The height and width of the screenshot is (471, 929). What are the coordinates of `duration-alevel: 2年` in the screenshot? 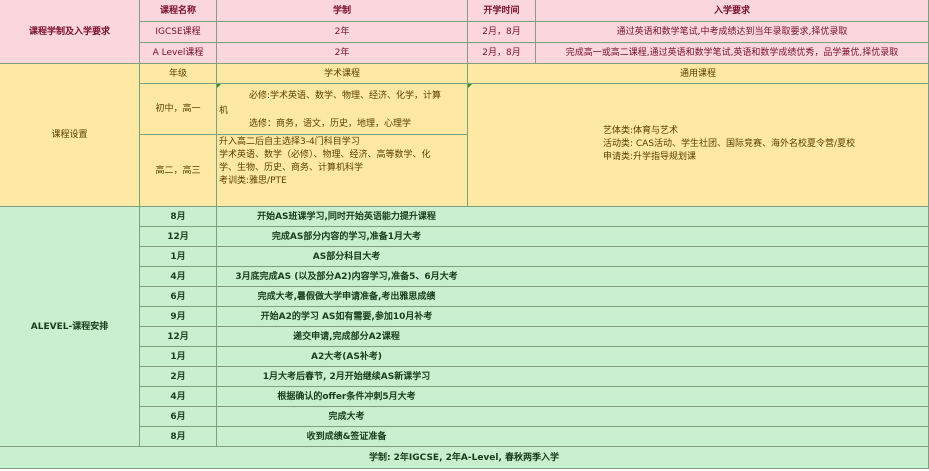 It's located at (342, 53).